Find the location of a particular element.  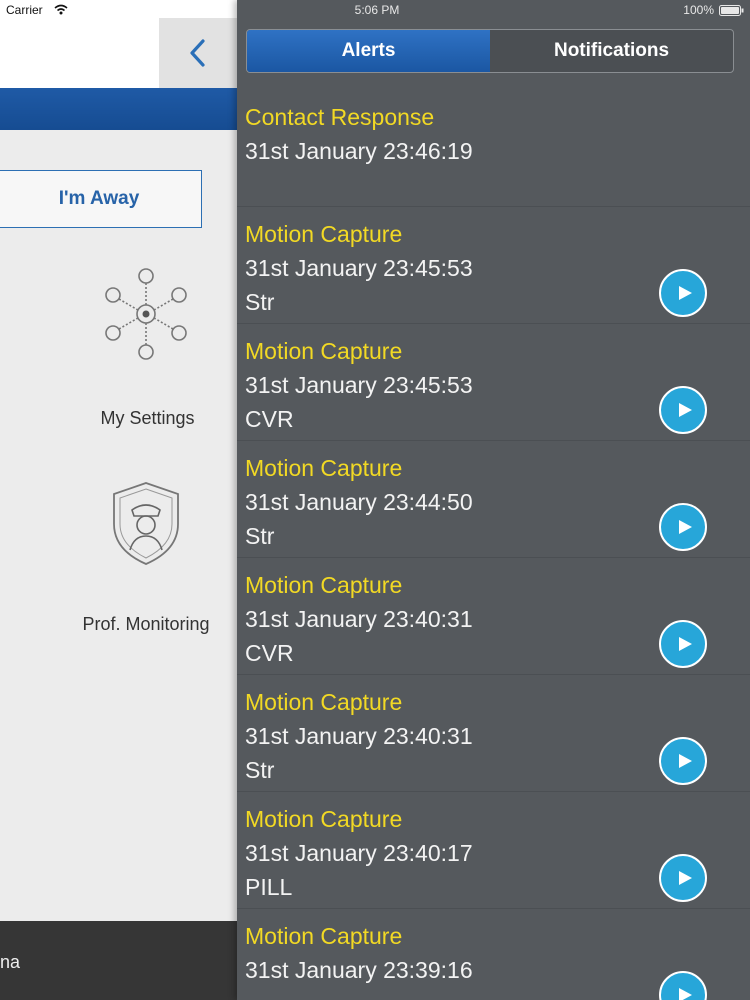

my-settings-label: My Settings is located at coordinates (147, 418).